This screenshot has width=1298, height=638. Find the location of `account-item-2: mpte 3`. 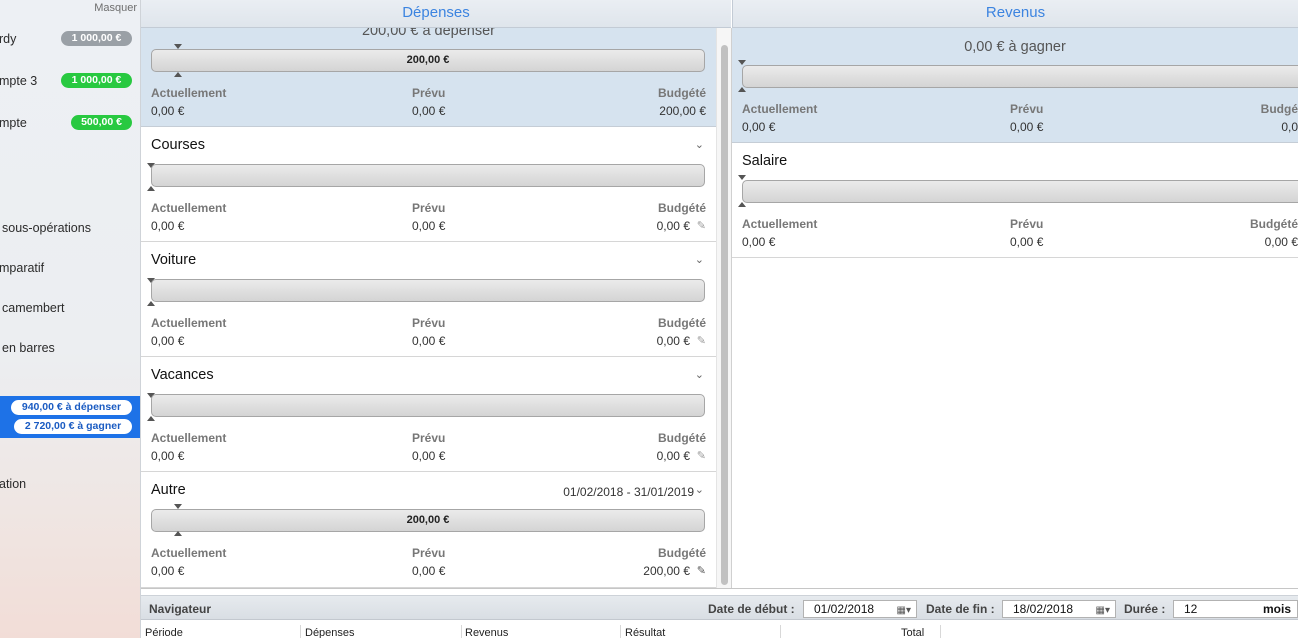

account-item-2: mpte 3 is located at coordinates (18, 81).